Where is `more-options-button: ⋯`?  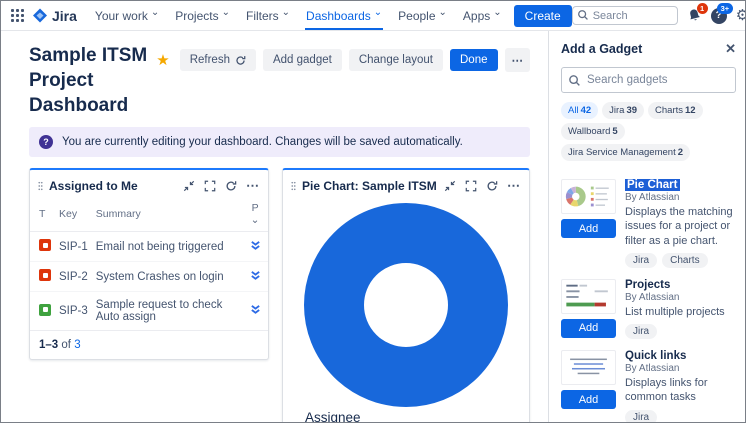
more-options-button: ⋯ is located at coordinates (517, 60).